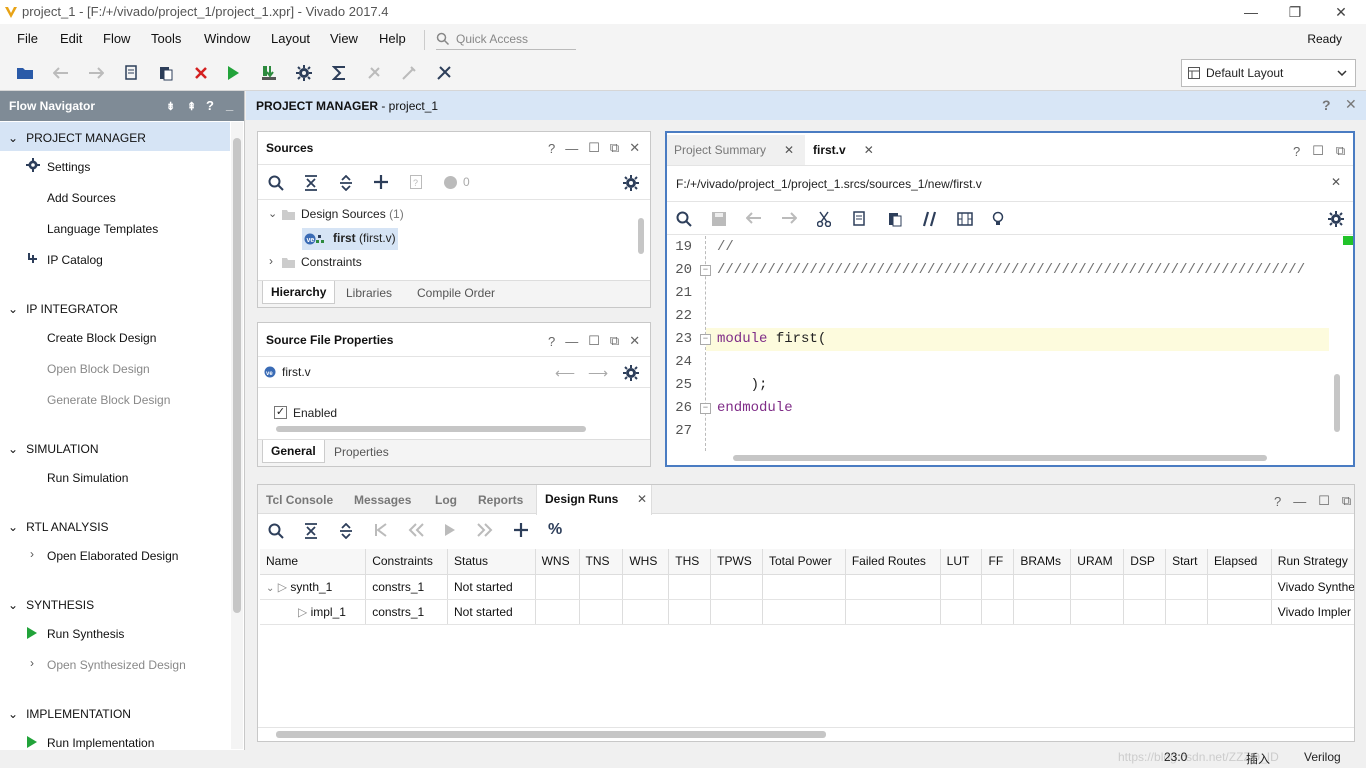  Describe the element at coordinates (736, 562) in the screenshot. I see `col-tpws: TPWS` at that location.